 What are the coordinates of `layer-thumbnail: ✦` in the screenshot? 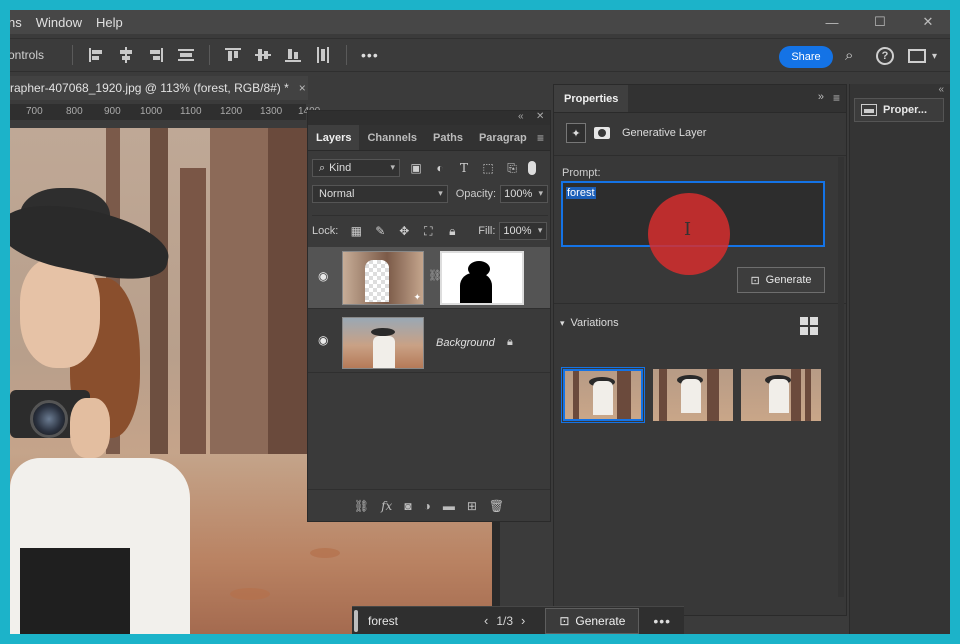 It's located at (383, 278).